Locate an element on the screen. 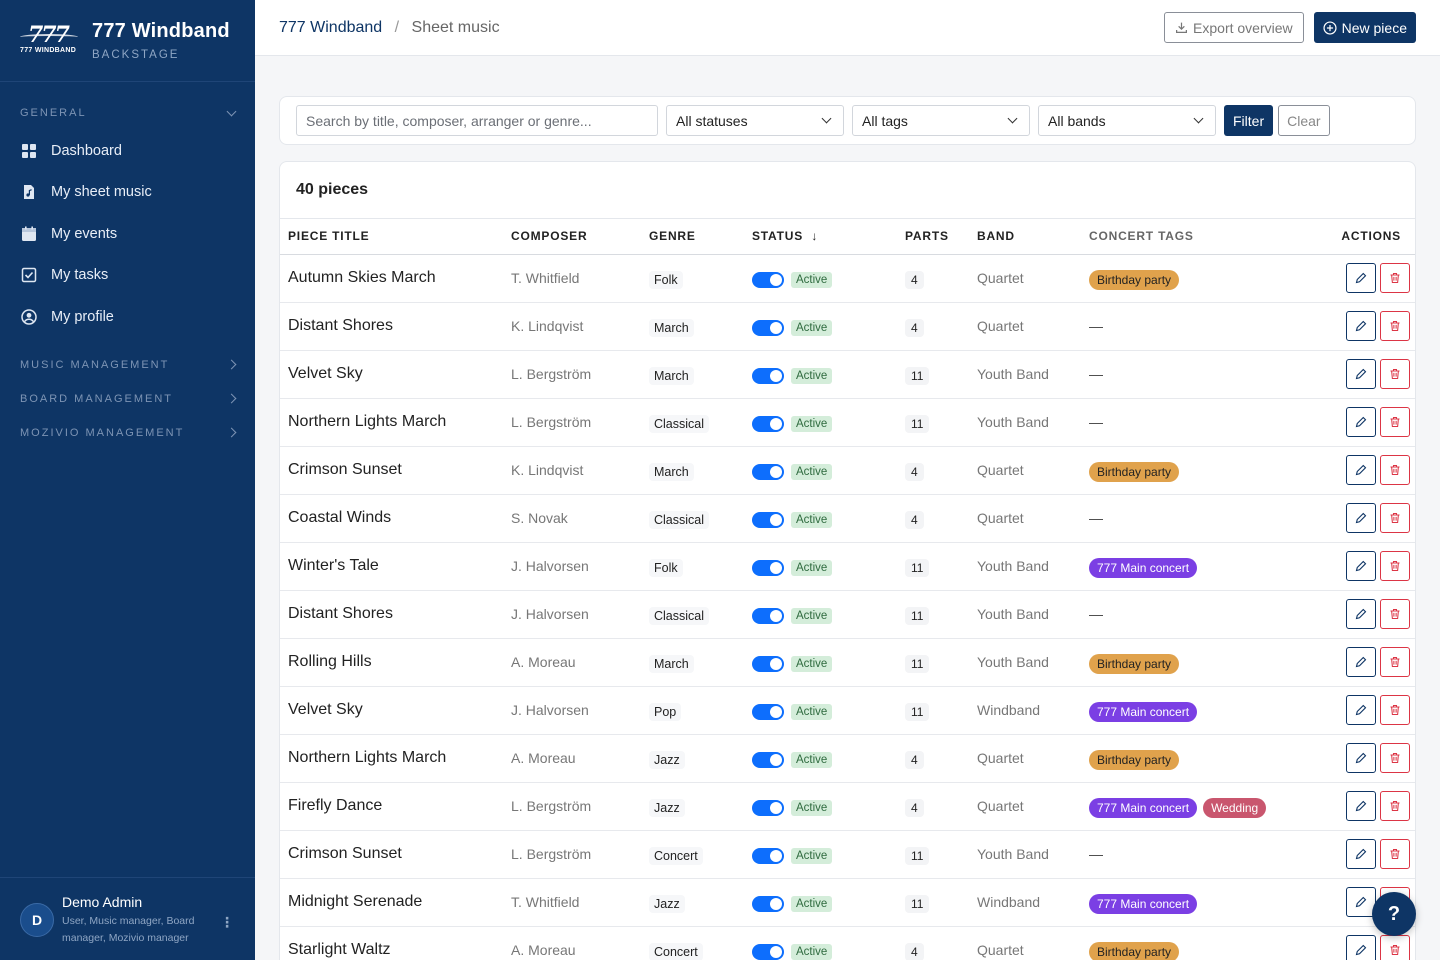 Image resolution: width=1440 pixels, height=960 pixels. sidebar-item-sheet-music: My sheet music is located at coordinates (127, 193).